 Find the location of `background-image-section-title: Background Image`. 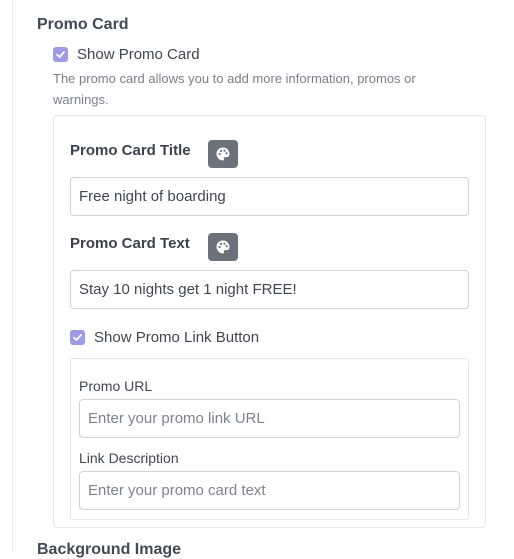

background-image-section-title: Background Image is located at coordinates (109, 549).